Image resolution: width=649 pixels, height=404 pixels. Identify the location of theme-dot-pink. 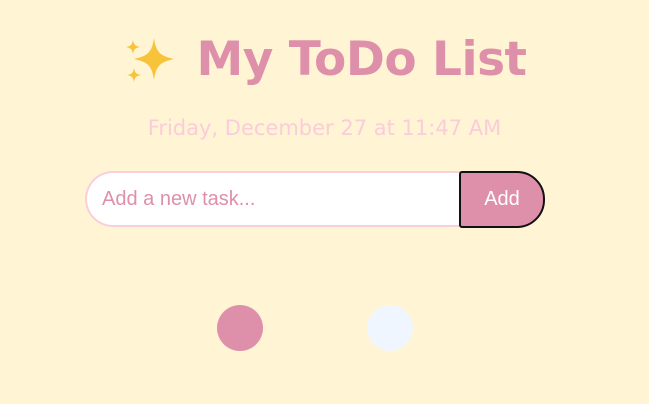
(240, 328).